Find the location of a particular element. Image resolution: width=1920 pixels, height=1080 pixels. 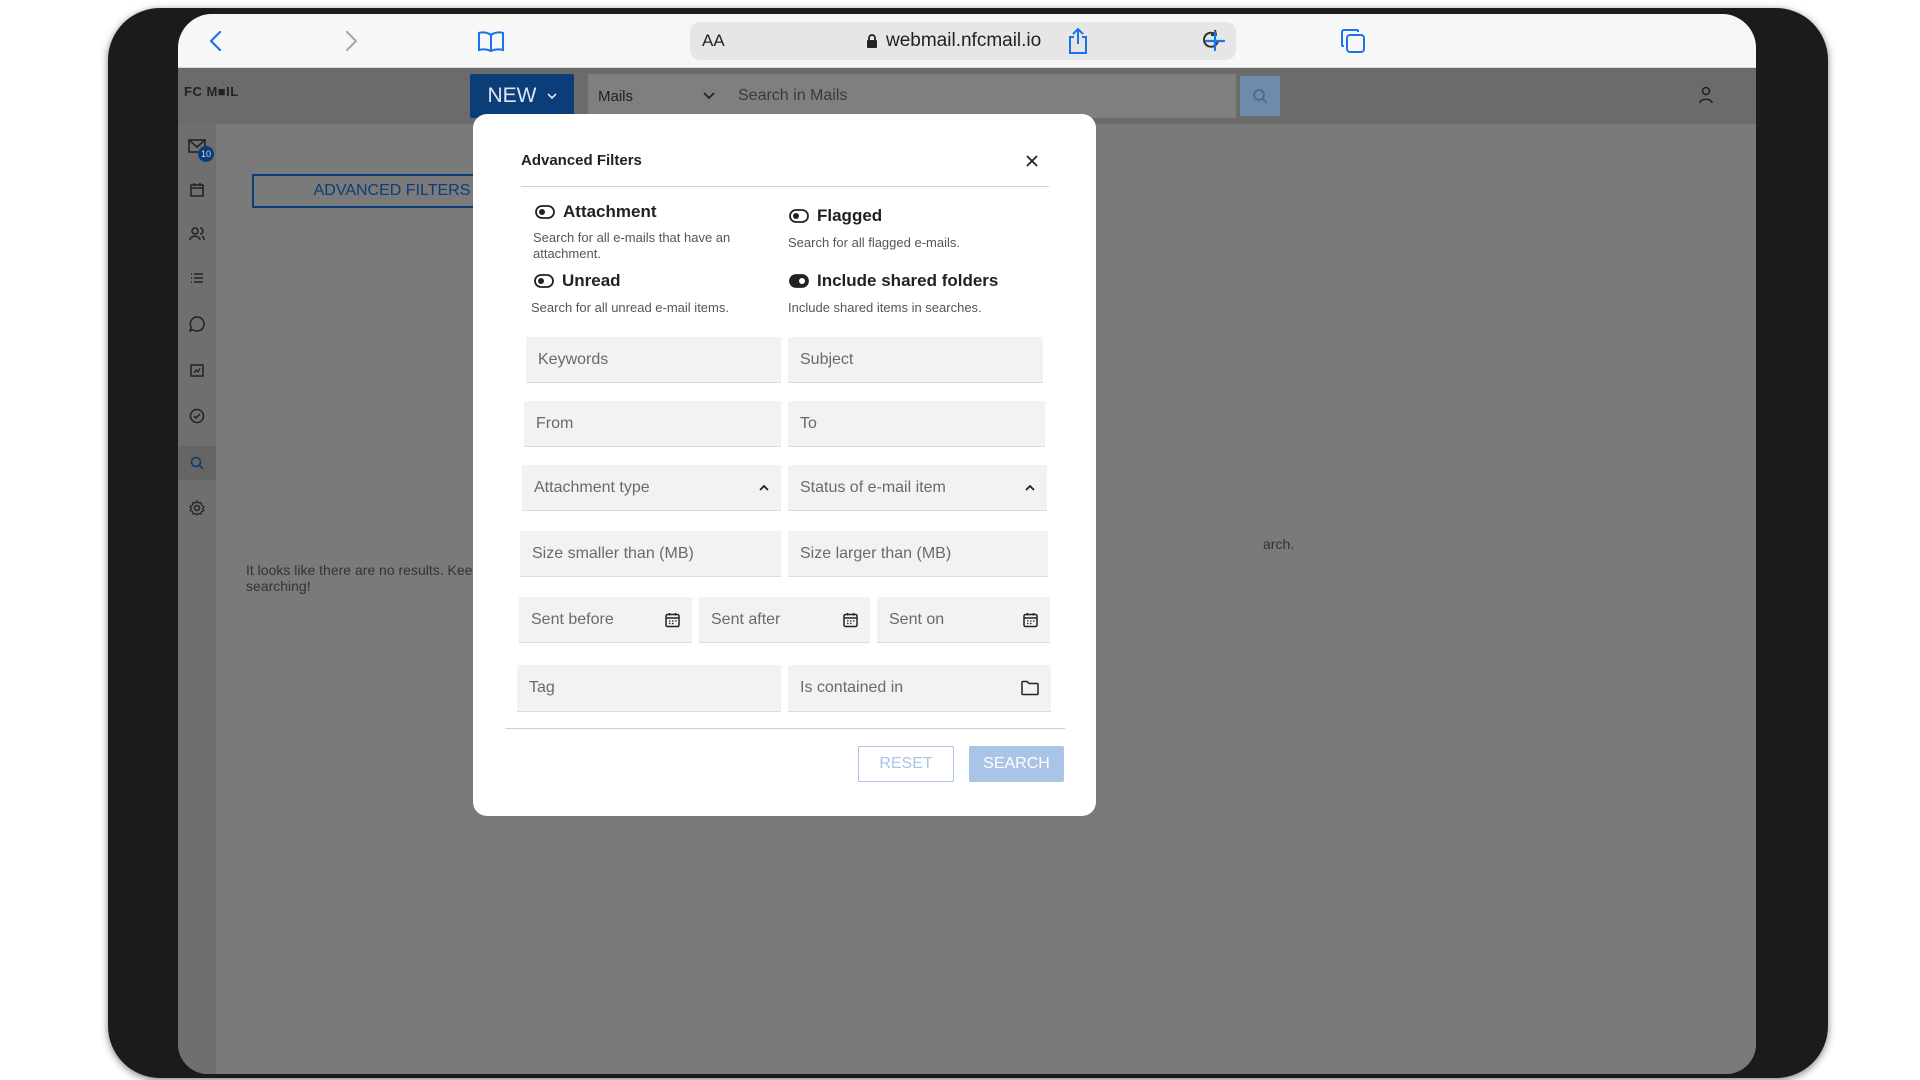

subject-field: Subject is located at coordinates (915, 360).